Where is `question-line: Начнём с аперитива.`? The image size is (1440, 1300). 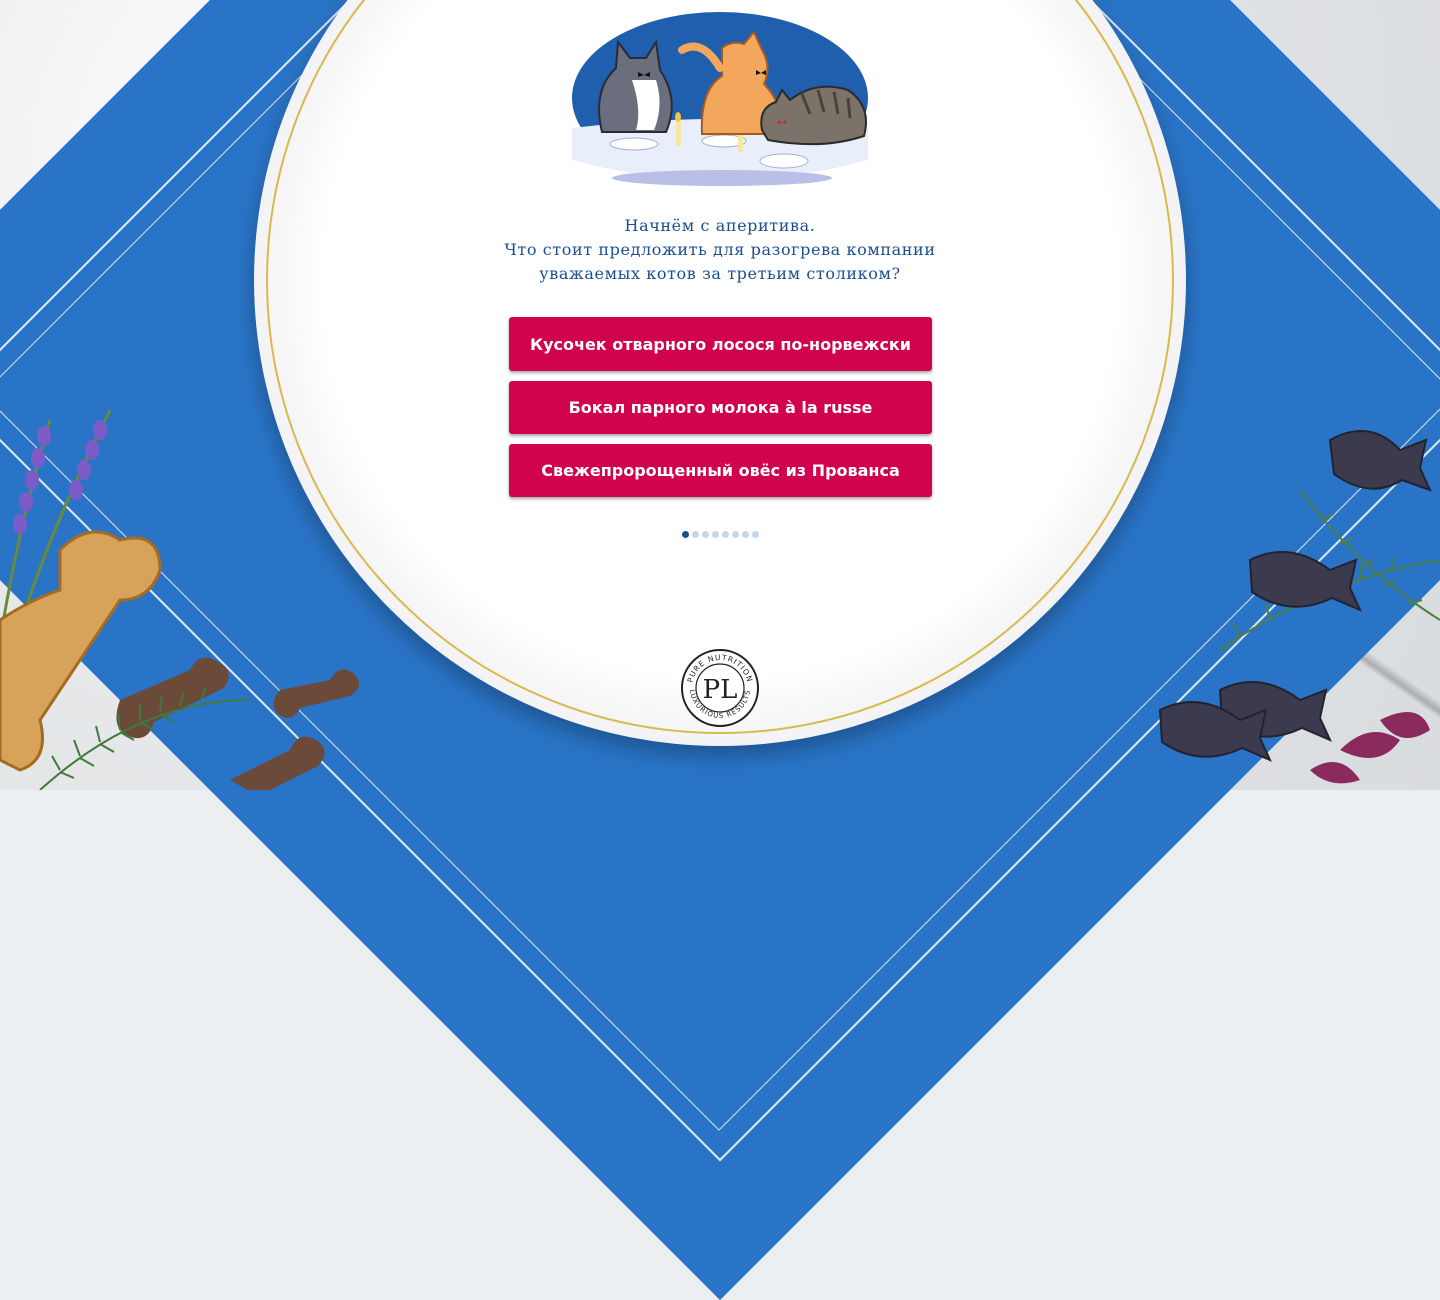 question-line: Начнём с аперитива. is located at coordinates (720, 225).